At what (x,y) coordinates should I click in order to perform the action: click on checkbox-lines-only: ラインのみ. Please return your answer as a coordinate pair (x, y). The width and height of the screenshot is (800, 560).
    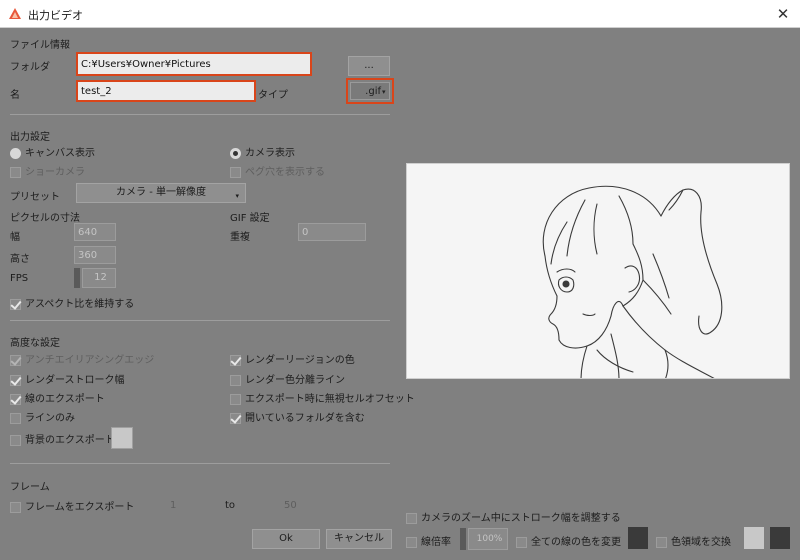
    Looking at the image, I should click on (42, 416).